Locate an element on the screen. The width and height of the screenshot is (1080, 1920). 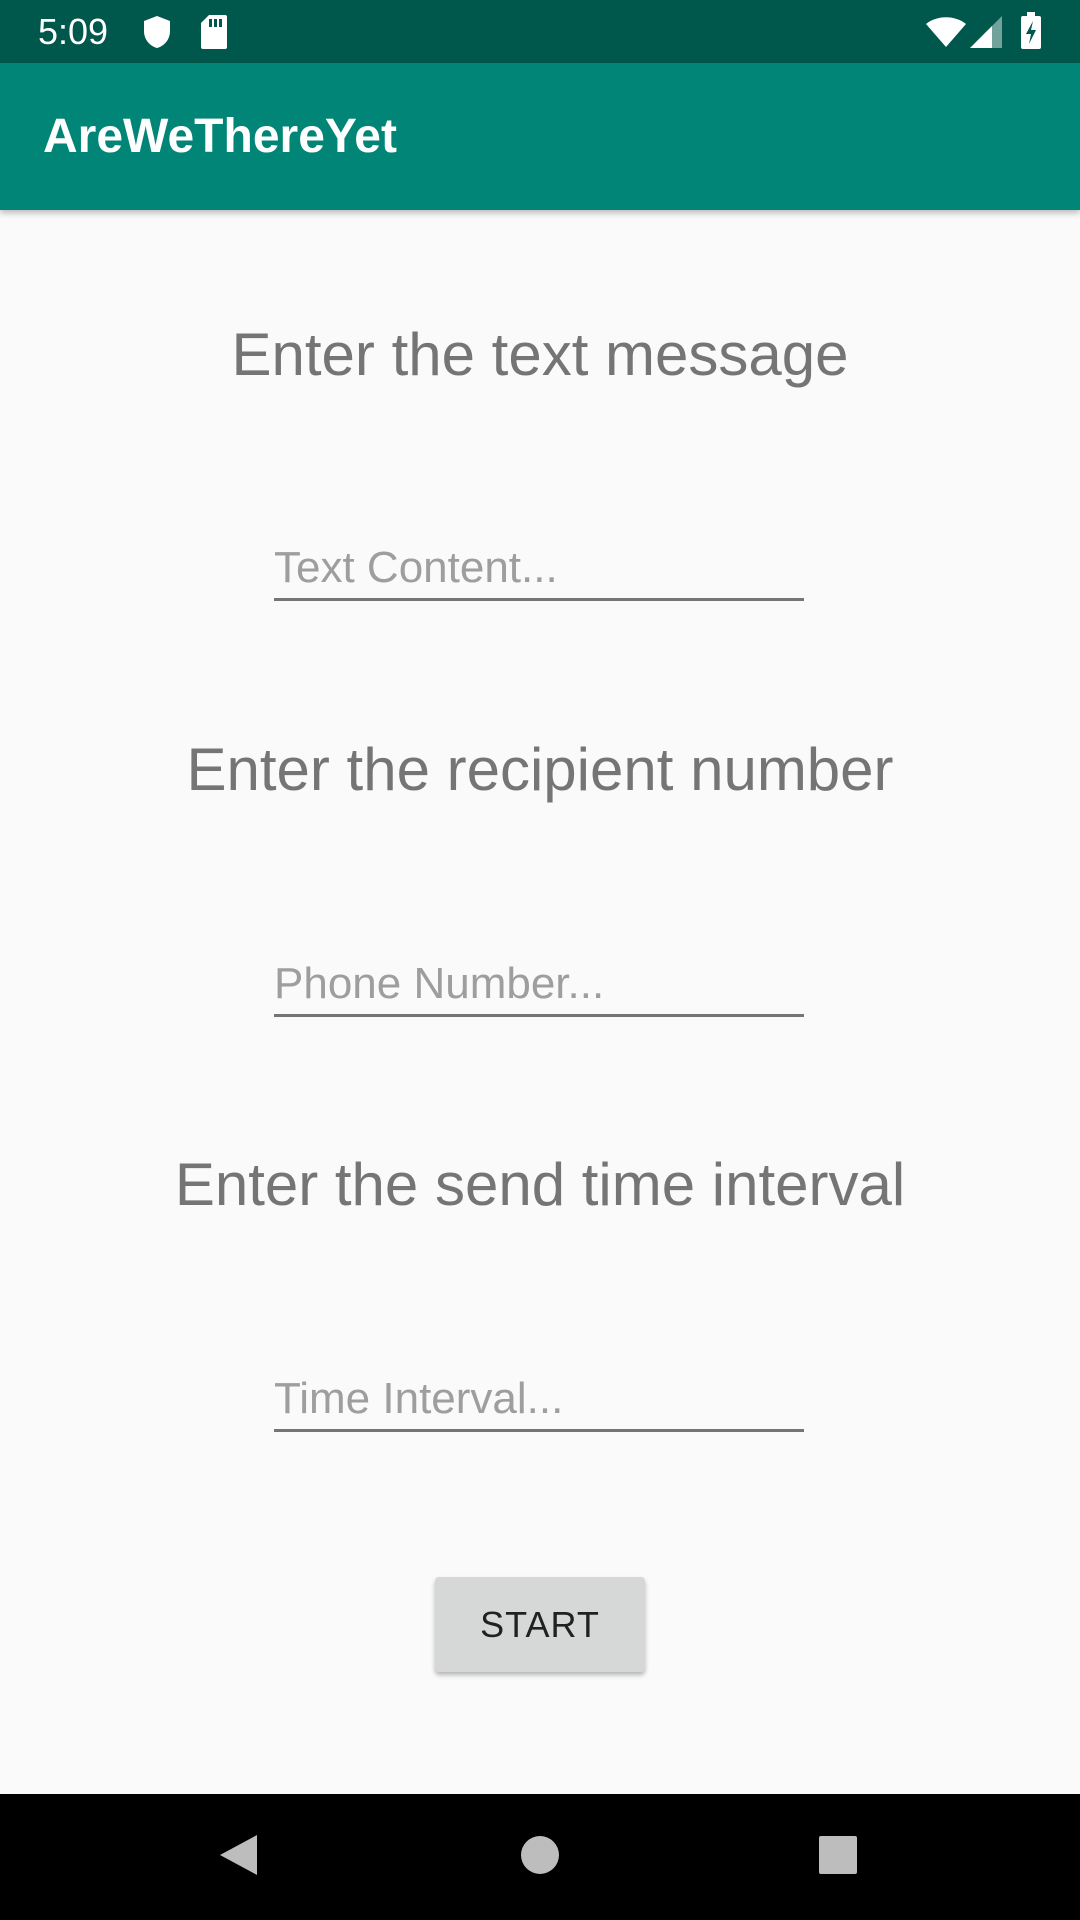
phone-number-input is located at coordinates (539, 985).